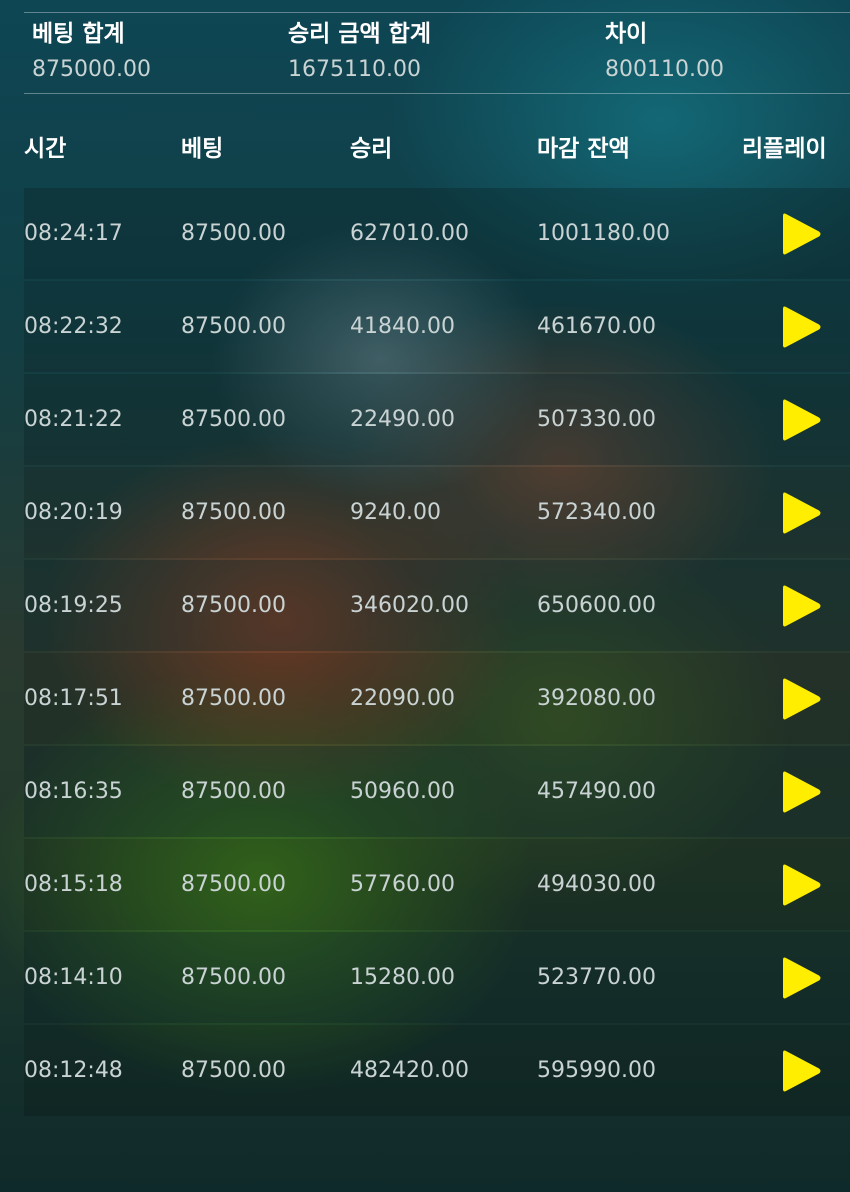  Describe the element at coordinates (78, 34) in the screenshot. I see `total-bet-label: 베팅 합계` at that location.